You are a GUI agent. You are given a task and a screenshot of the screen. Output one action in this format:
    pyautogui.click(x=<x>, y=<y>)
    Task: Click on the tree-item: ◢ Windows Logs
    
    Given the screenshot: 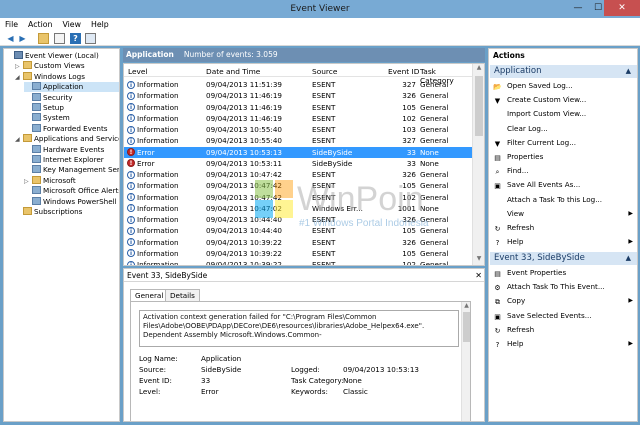 What is the action you would take?
    pyautogui.click(x=67, y=77)
    